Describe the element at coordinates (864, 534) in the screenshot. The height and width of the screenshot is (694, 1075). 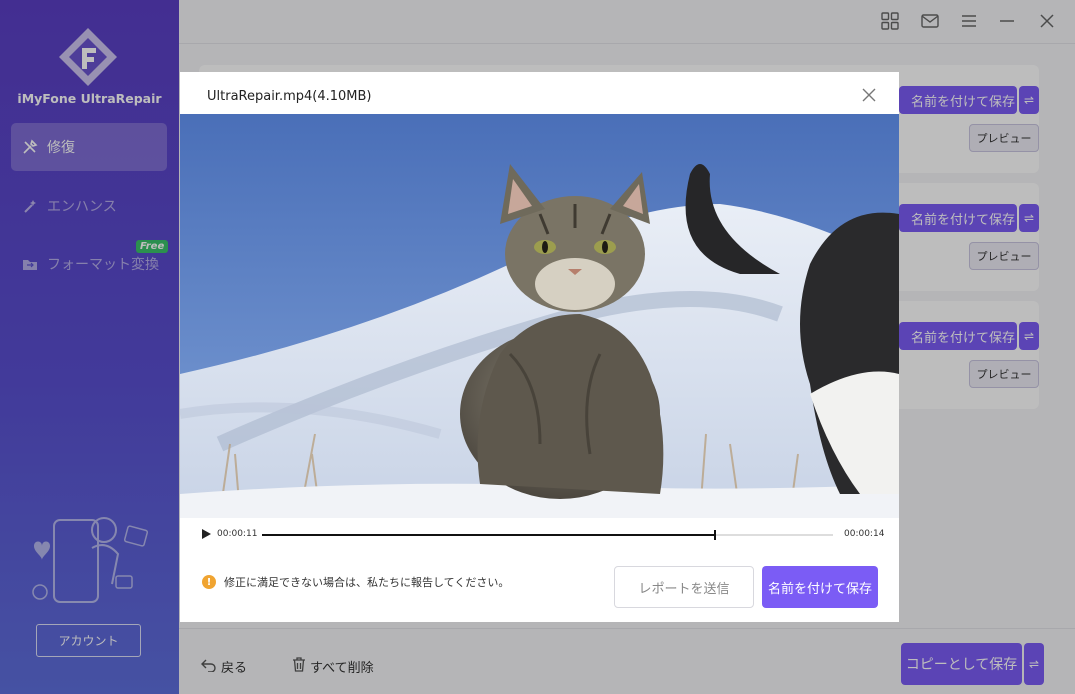
I see `total-time: 00:00:14` at that location.